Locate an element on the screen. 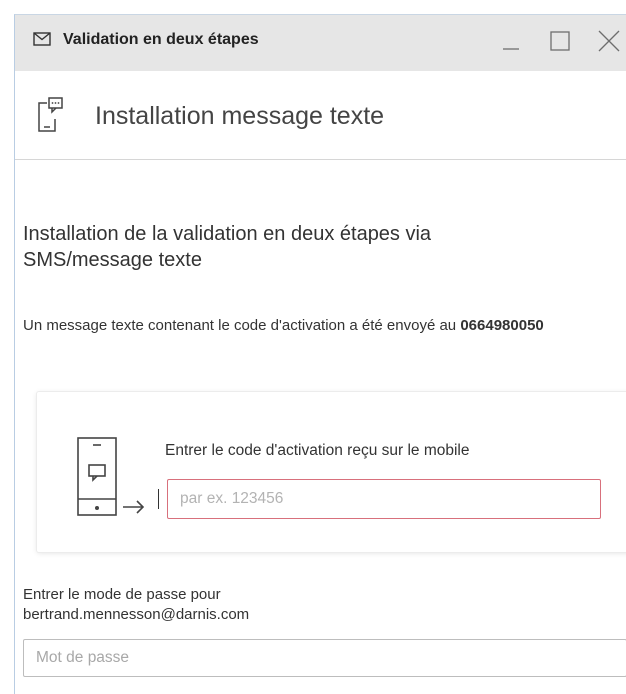 The image size is (626, 694). minimize-icon is located at coordinates (511, 41).